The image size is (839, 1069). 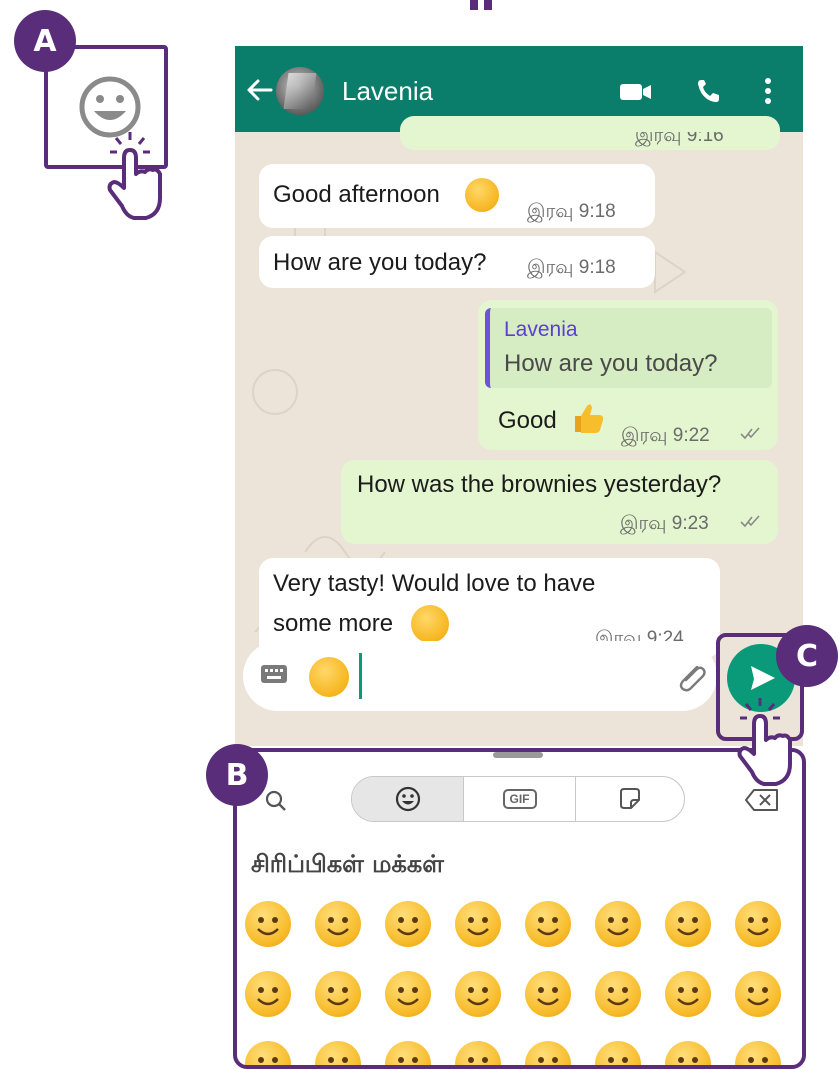 I want to click on message-bubble-incoming: Good afternoon இரவு 9:18, so click(x=457, y=196).